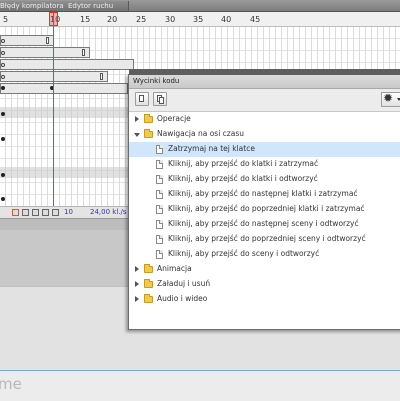 The width and height of the screenshot is (400, 401). Describe the element at coordinates (112, 19) in the screenshot. I see `ruler-number: 20` at that location.